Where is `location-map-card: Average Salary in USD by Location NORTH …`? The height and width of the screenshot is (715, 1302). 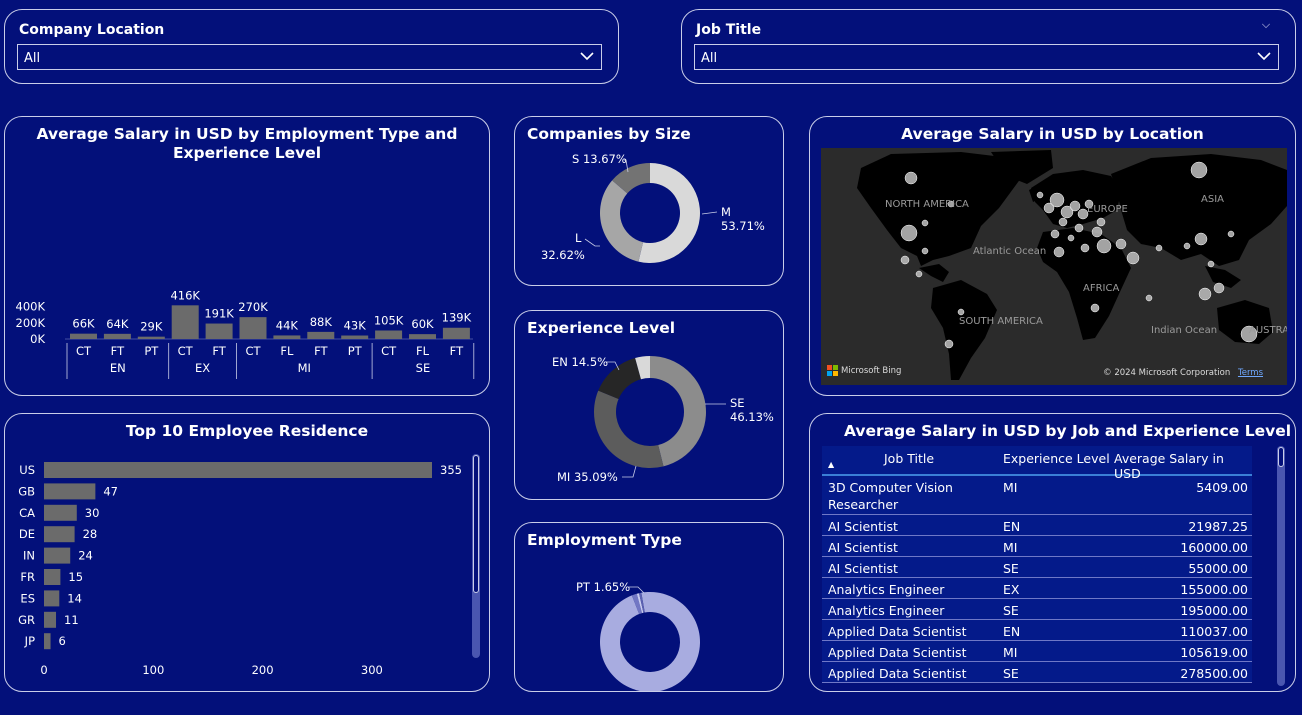
location-map-card: Average Salary in USD by Location NORTH … is located at coordinates (1052, 256).